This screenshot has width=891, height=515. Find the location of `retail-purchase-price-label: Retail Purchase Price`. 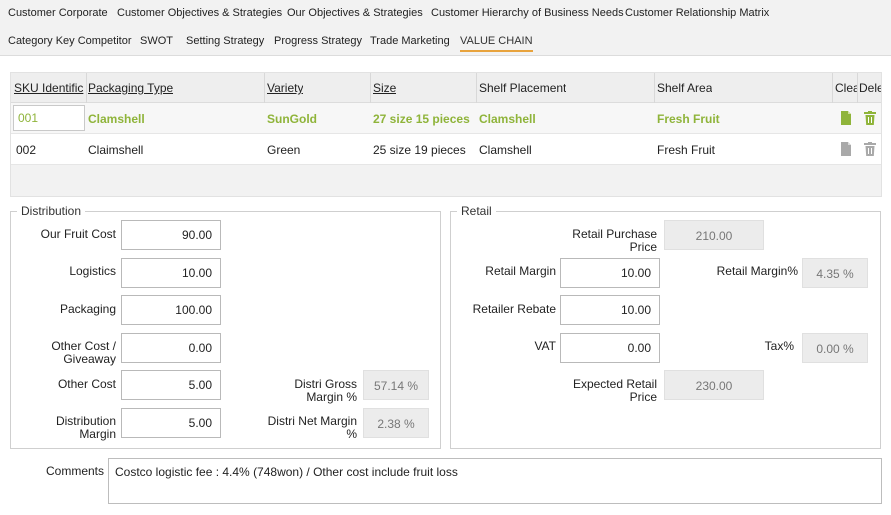

retail-purchase-price-label: Retail Purchase Price is located at coordinates (614, 240).